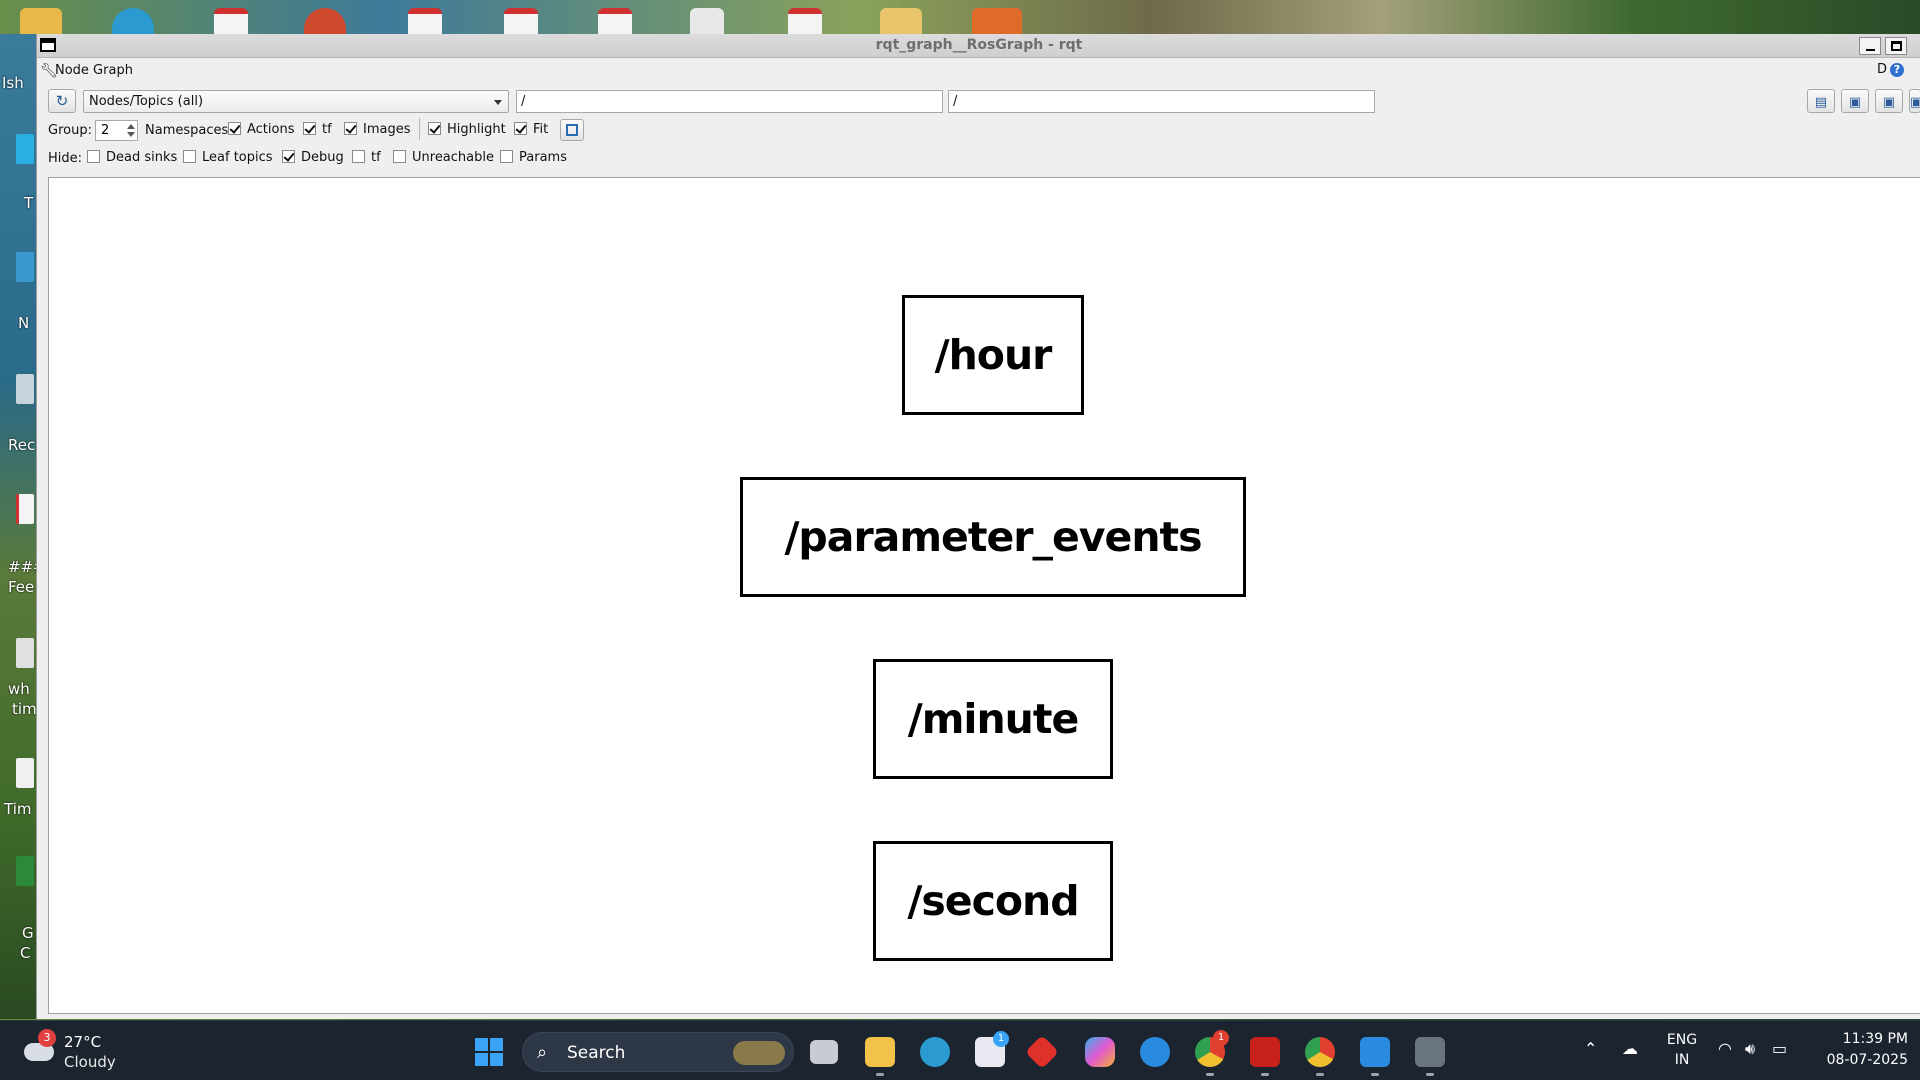 The width and height of the screenshot is (1920, 1080). What do you see at coordinates (327, 129) in the screenshot?
I see `tf-label: tf` at bounding box center [327, 129].